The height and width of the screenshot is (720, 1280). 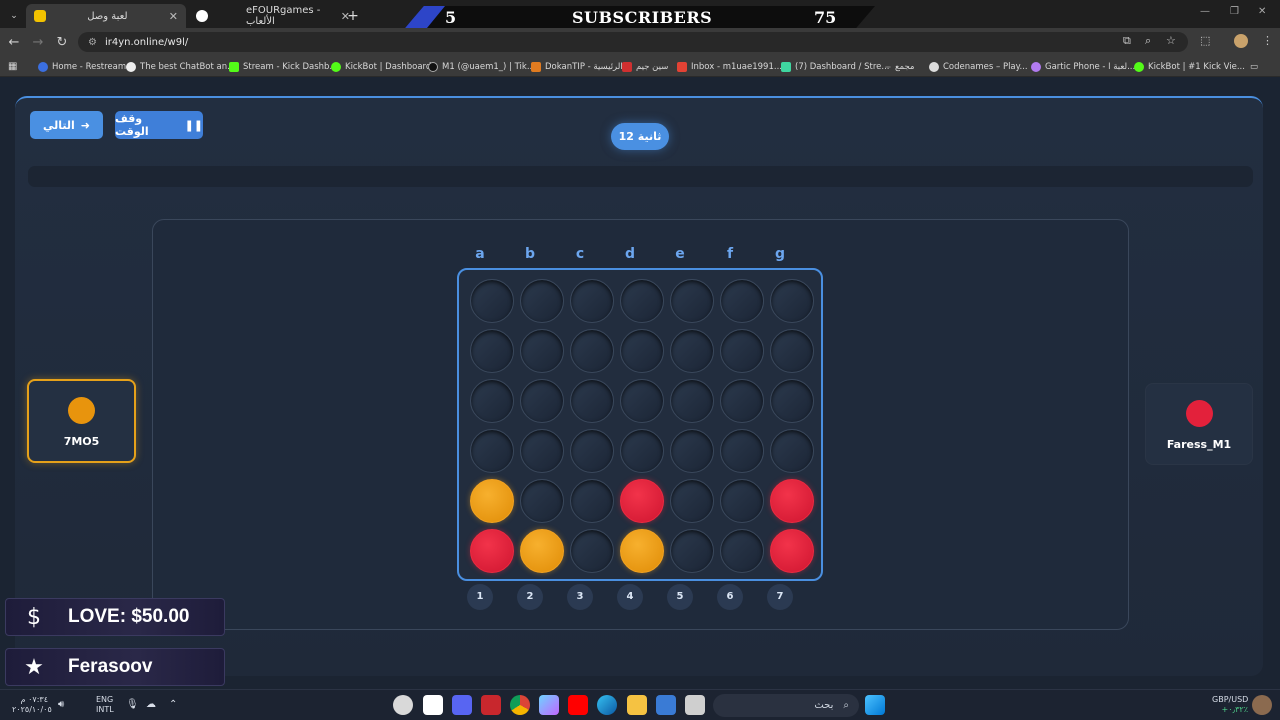 I want to click on translate-icon: ⧉, so click(x=1127, y=41).